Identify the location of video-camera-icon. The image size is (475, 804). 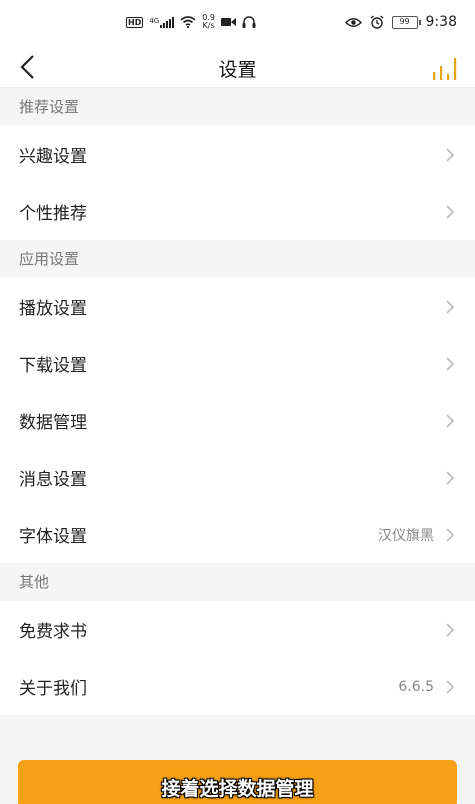
(228, 22).